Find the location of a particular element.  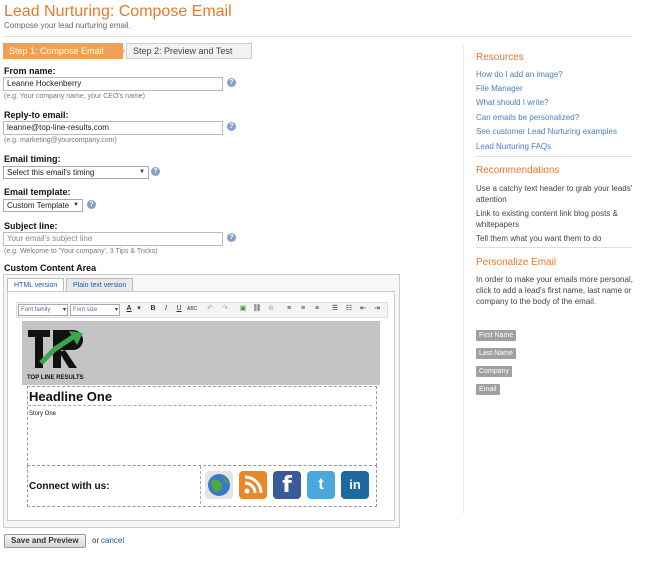

resource-link: Lead Nurturing FAQs is located at coordinates (513, 146).